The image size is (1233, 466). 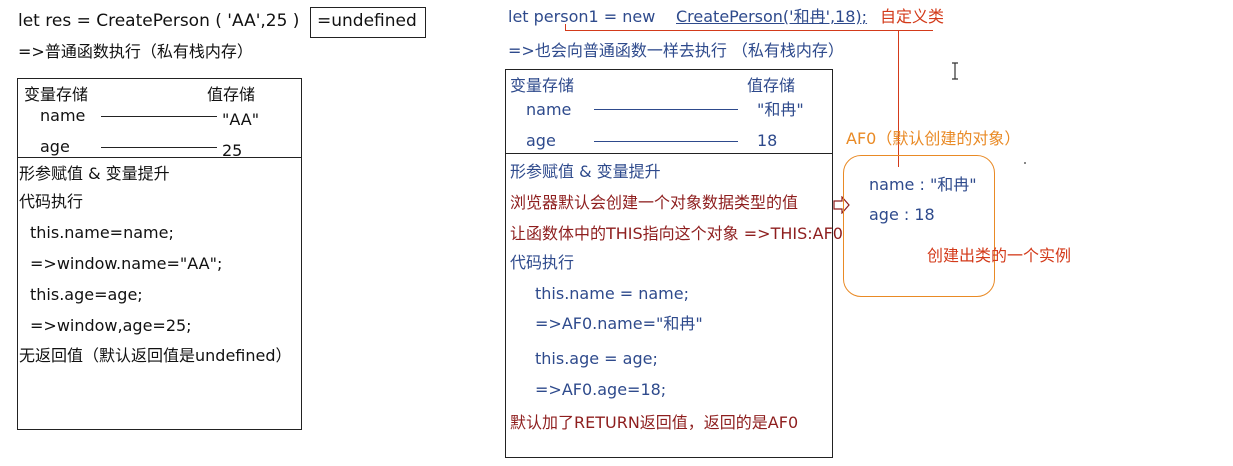 I want to click on left-row-value: "AA", so click(x=241, y=119).